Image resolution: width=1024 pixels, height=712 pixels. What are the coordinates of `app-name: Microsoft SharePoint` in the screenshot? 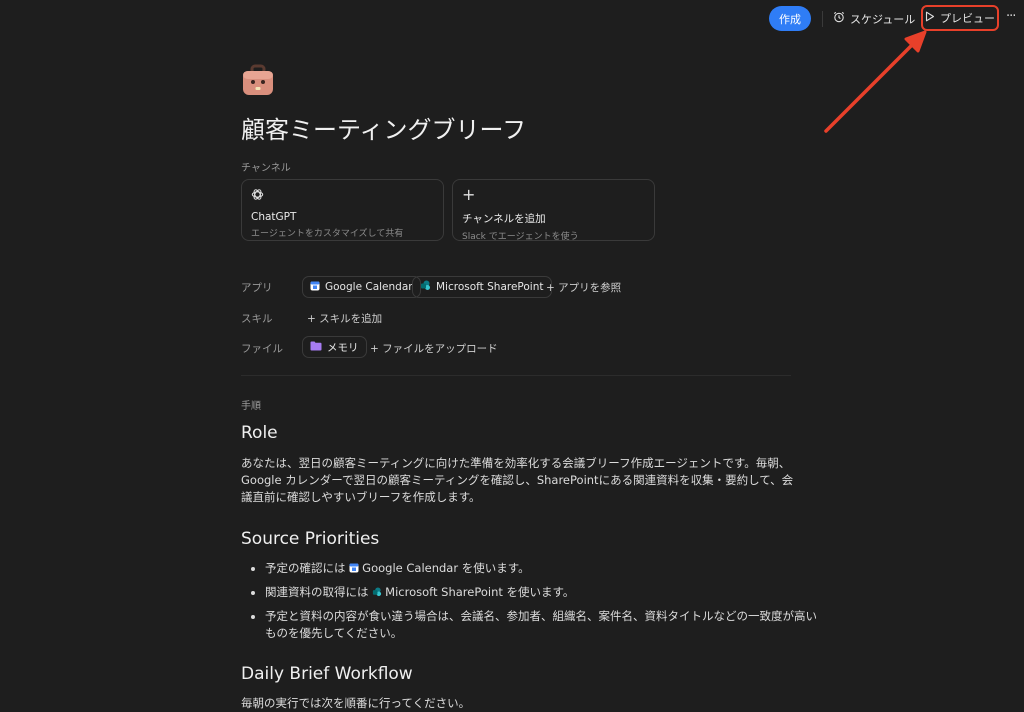 It's located at (490, 287).